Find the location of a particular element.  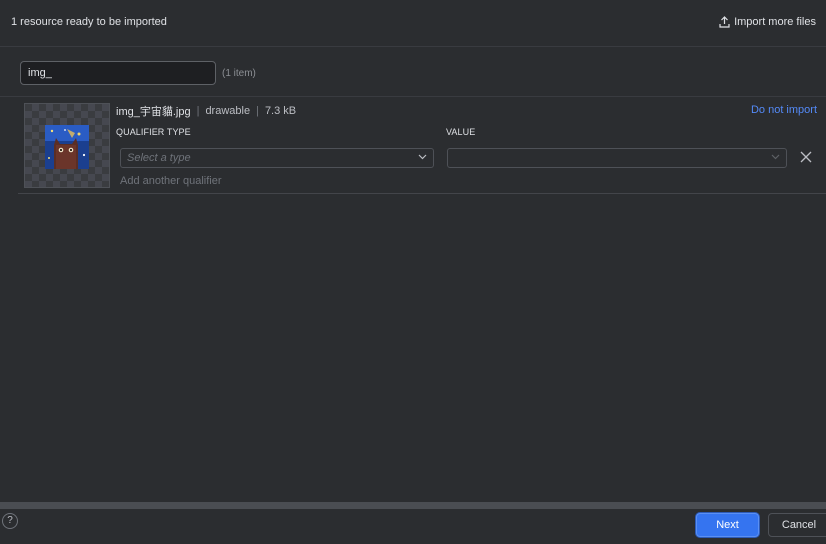

help-icon: ? is located at coordinates (10, 521).